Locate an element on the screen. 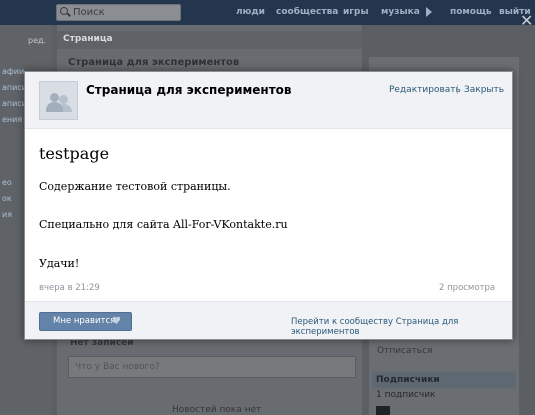 Image resolution: width=535 pixels, height=415 pixels. nav-people: люди is located at coordinates (250, 12).